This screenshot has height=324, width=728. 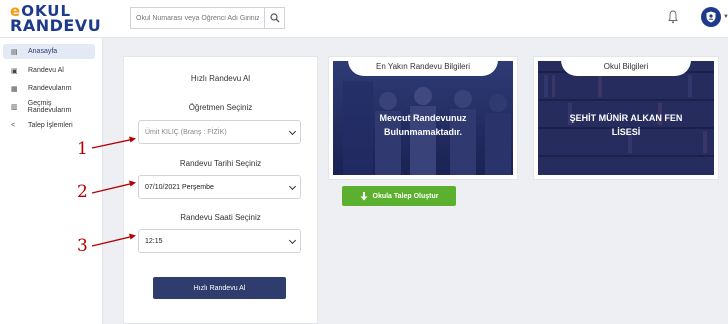 What do you see at coordinates (82, 246) in the screenshot?
I see `annotation-number-3: 3` at bounding box center [82, 246].